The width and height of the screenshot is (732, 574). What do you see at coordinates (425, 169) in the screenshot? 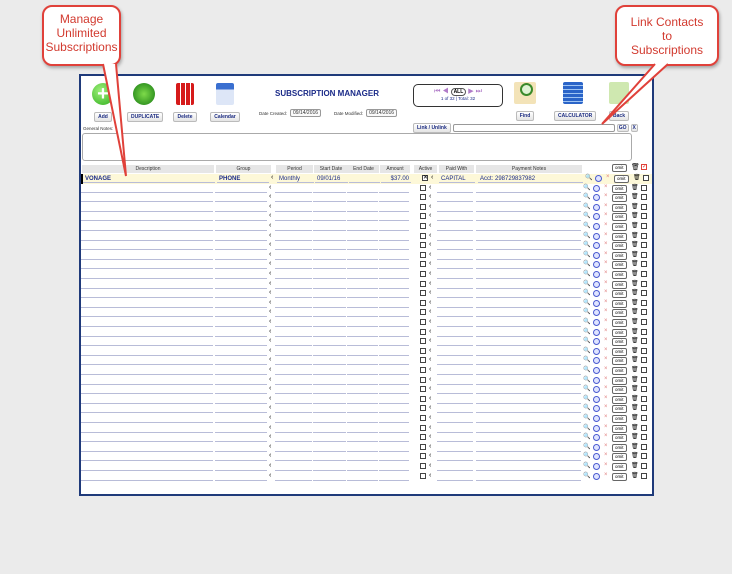
I see `column-header-active: Active` at bounding box center [425, 169].